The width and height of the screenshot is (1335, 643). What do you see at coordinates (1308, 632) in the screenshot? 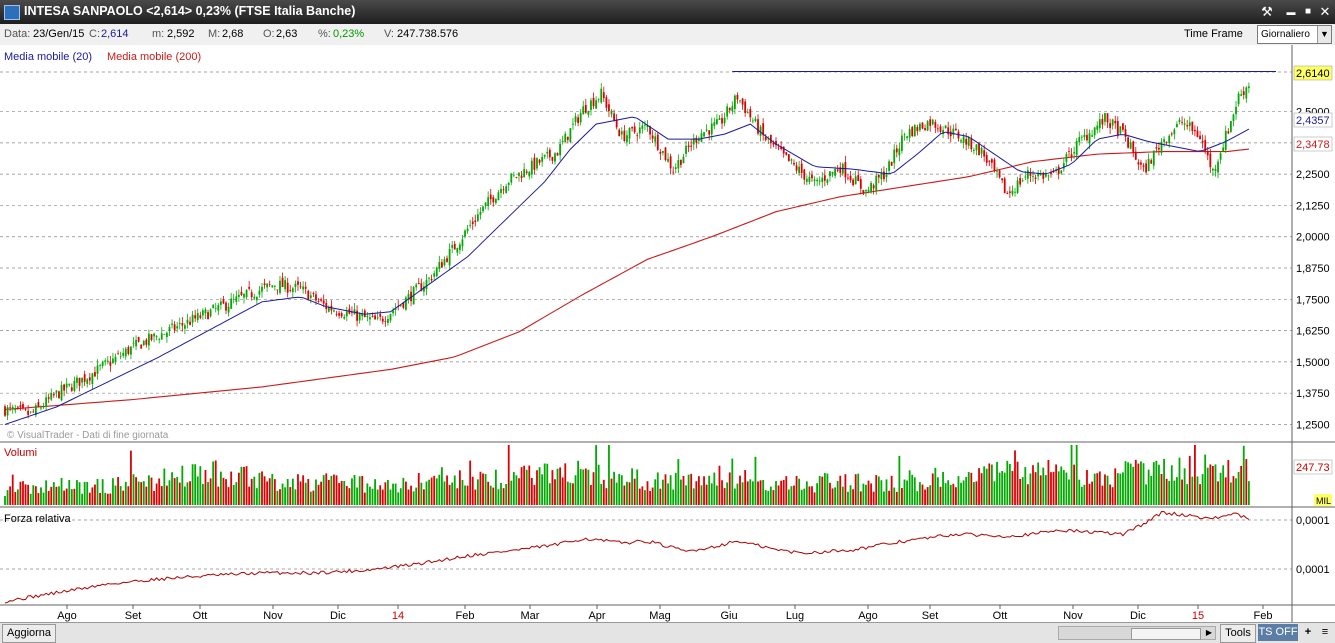
I see `add-button: +` at bounding box center [1308, 632].